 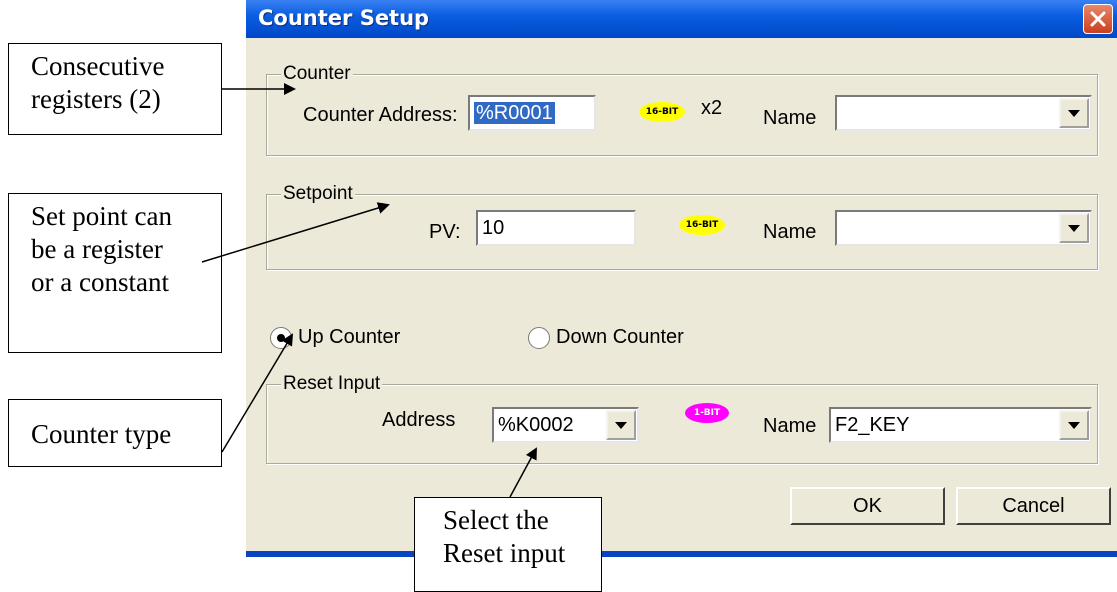 What do you see at coordinates (523, 472) in the screenshot?
I see `arrow-reset-input` at bounding box center [523, 472].